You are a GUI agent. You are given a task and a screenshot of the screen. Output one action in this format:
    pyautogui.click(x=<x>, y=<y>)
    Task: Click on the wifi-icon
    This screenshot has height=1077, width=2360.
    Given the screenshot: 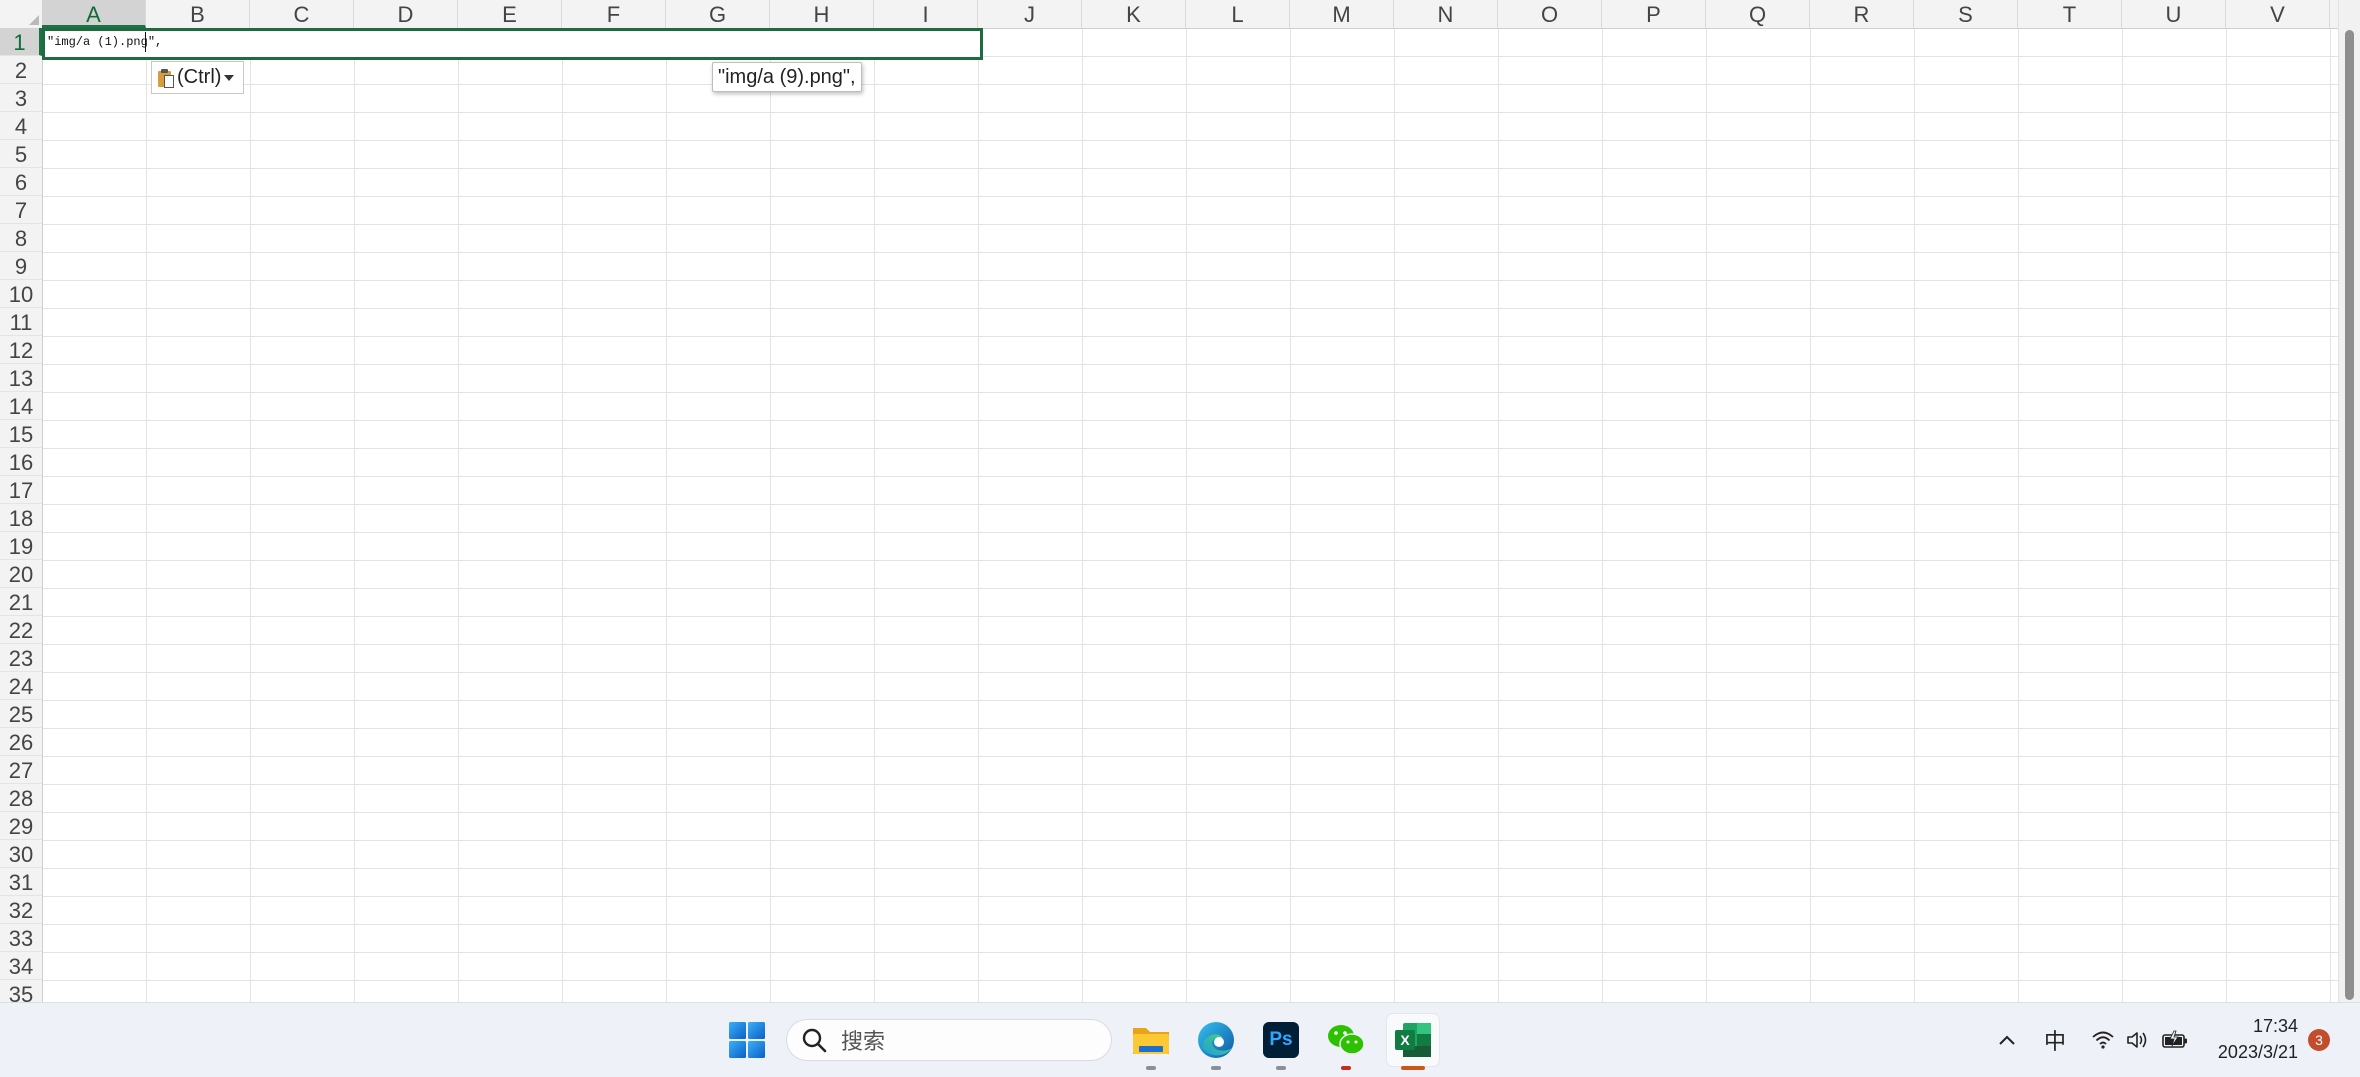 What is the action you would take?
    pyautogui.click(x=2103, y=1040)
    